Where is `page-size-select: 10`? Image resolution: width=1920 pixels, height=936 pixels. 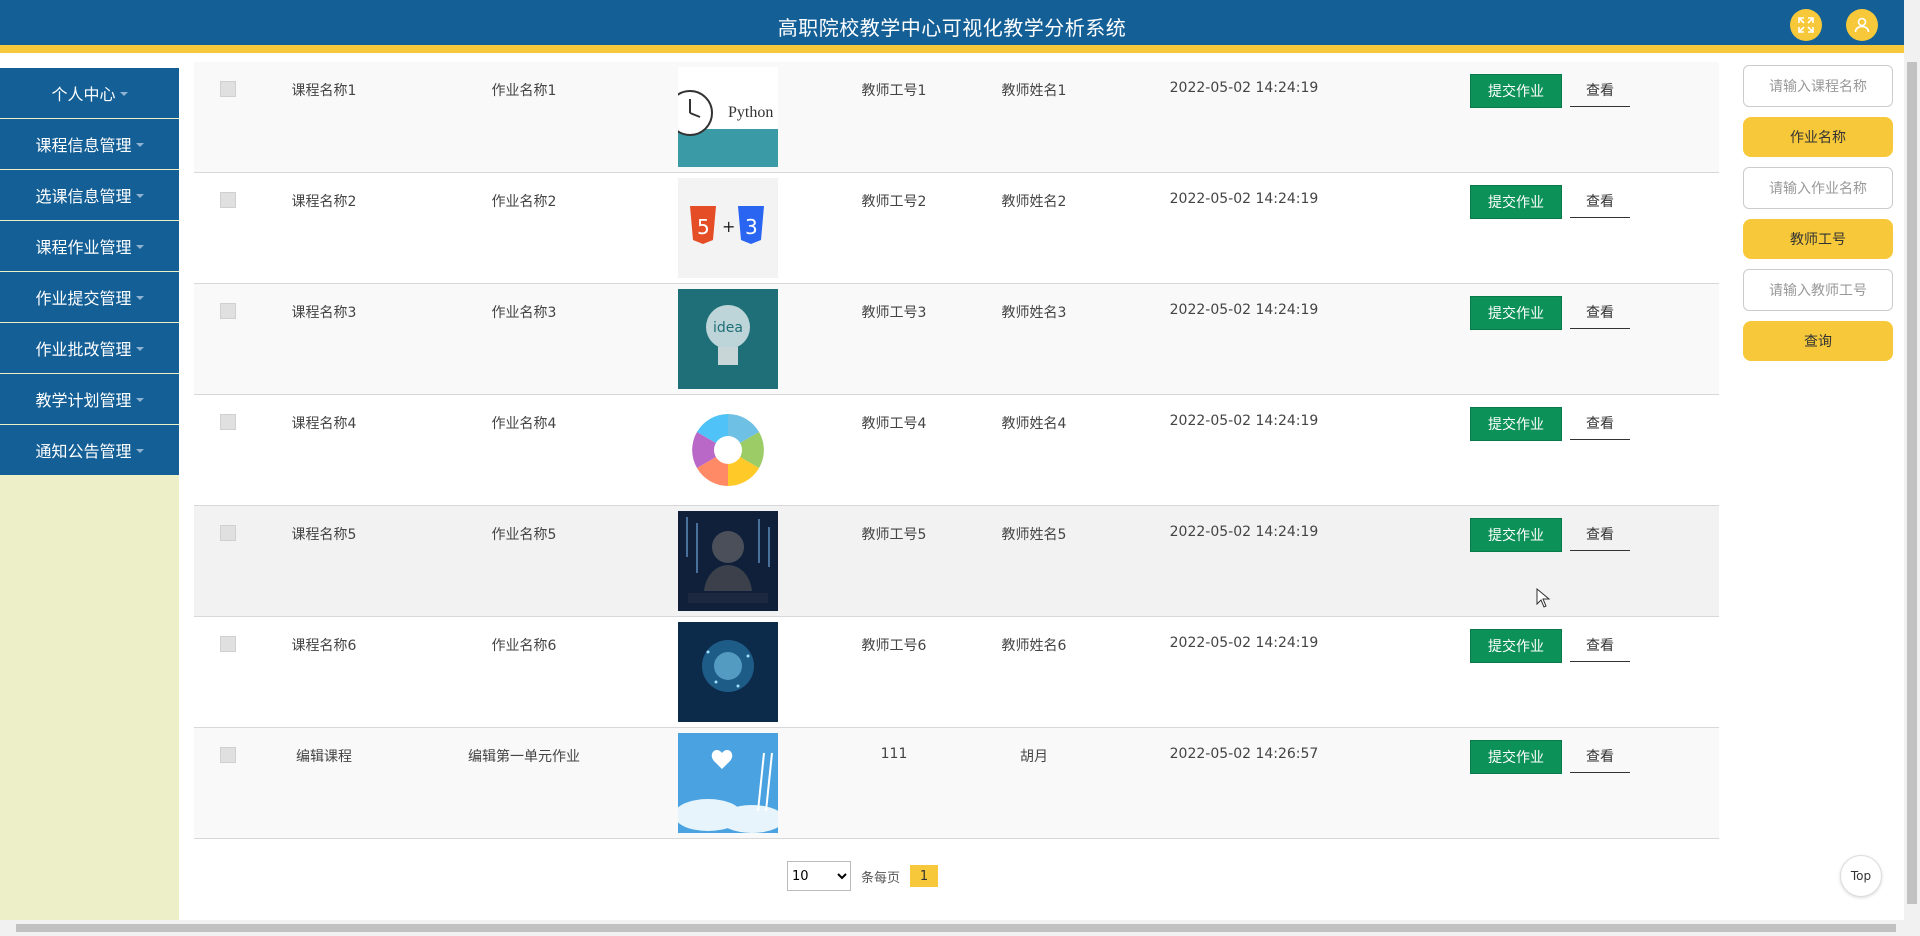
page-size-select: 10 is located at coordinates (819, 876).